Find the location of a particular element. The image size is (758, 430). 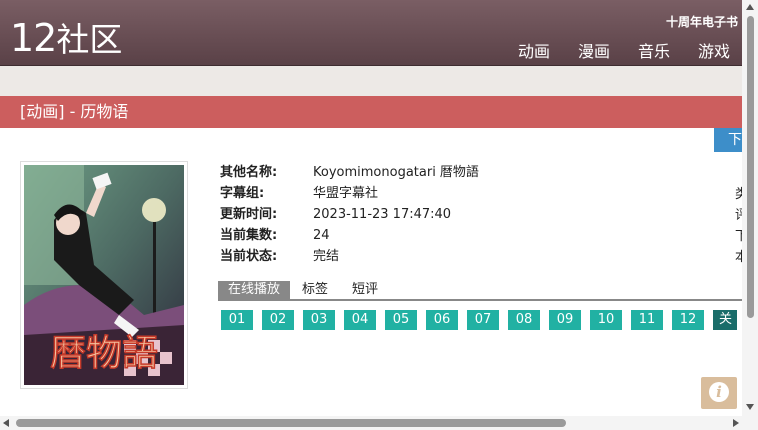

episode-button: 01 is located at coordinates (237, 320).